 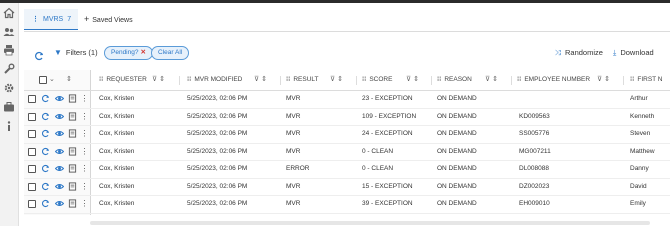 What do you see at coordinates (58, 52) in the screenshot?
I see `filter-icon: ▼` at bounding box center [58, 52].